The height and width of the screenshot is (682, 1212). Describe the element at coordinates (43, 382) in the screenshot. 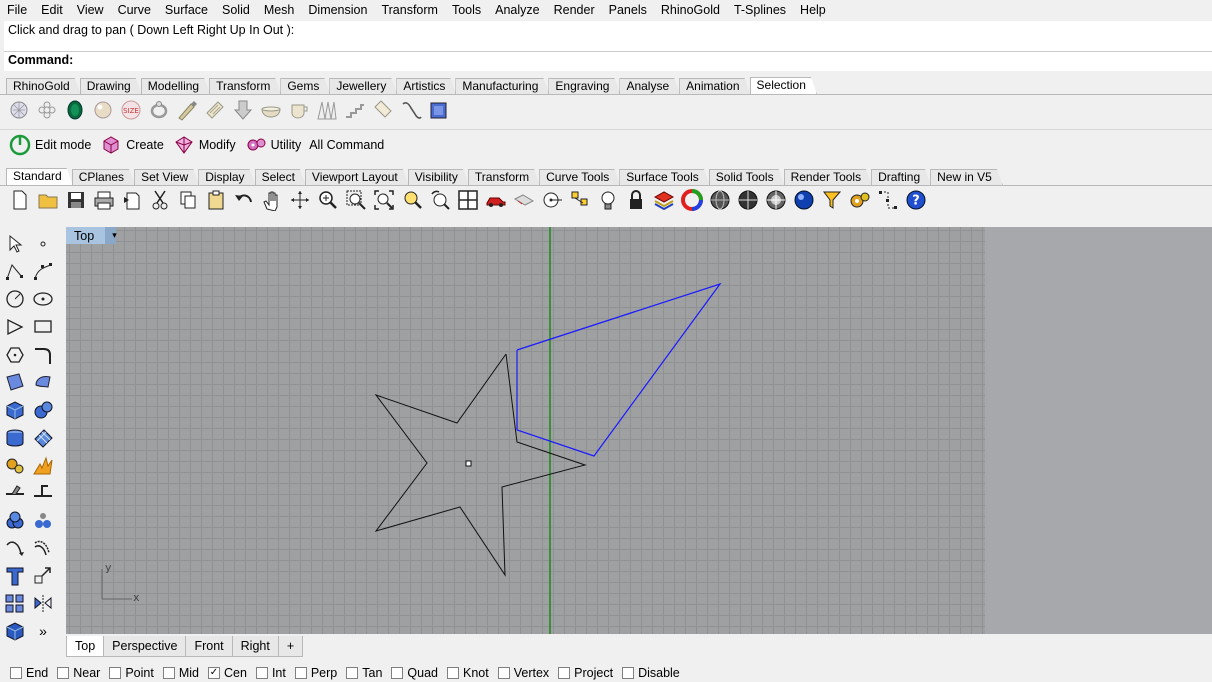

I see `surface-edge-icon` at that location.